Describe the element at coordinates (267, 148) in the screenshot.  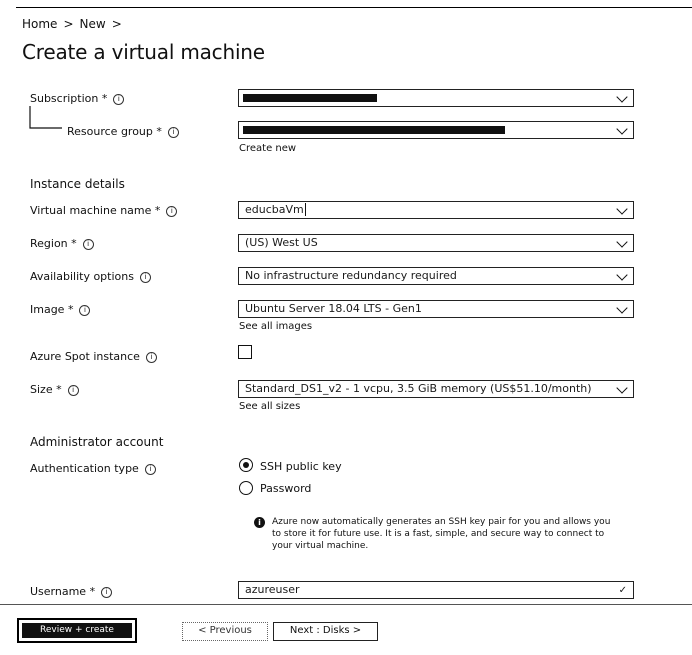
I see `create-new-link: Create new` at that location.